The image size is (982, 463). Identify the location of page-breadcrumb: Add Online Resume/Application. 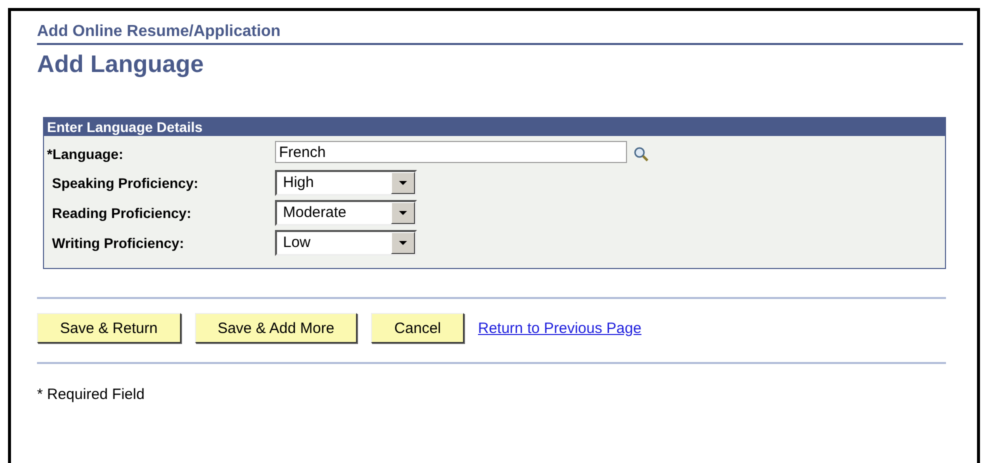
(159, 32).